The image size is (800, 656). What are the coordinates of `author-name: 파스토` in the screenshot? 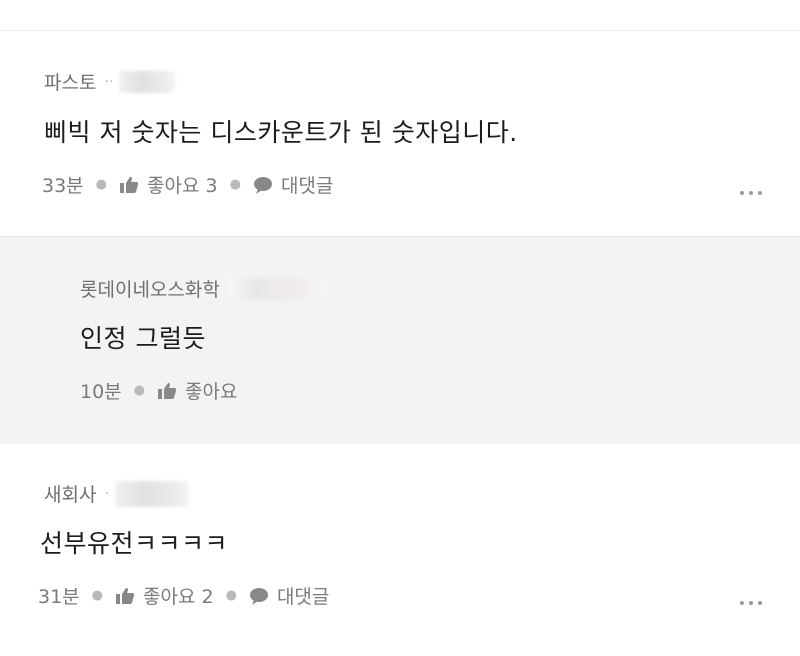 It's located at (70, 83).